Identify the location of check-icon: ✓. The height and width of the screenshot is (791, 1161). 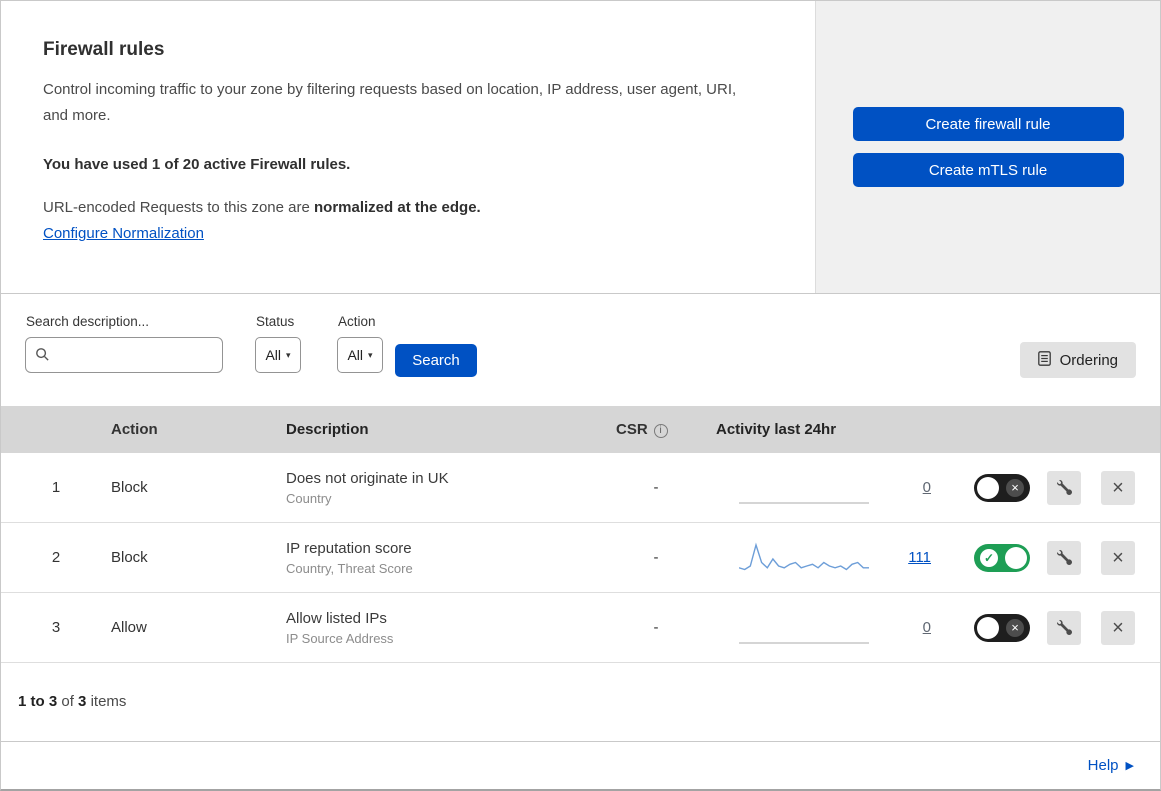
(989, 557).